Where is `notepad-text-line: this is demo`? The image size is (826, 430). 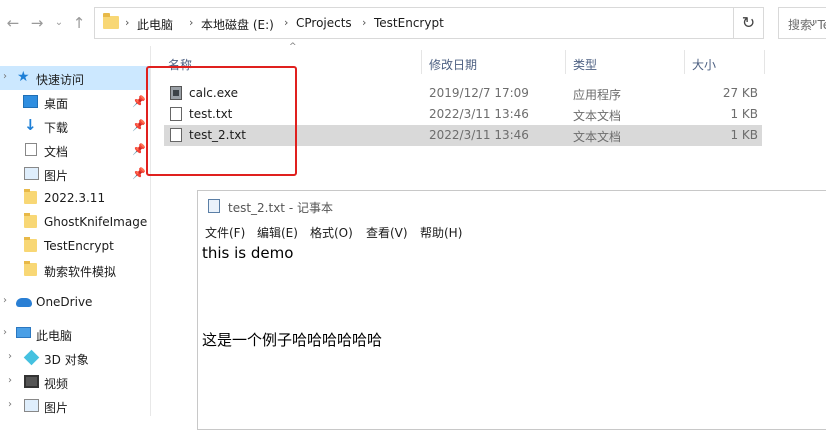 notepad-text-line: this is demo is located at coordinates (247, 253).